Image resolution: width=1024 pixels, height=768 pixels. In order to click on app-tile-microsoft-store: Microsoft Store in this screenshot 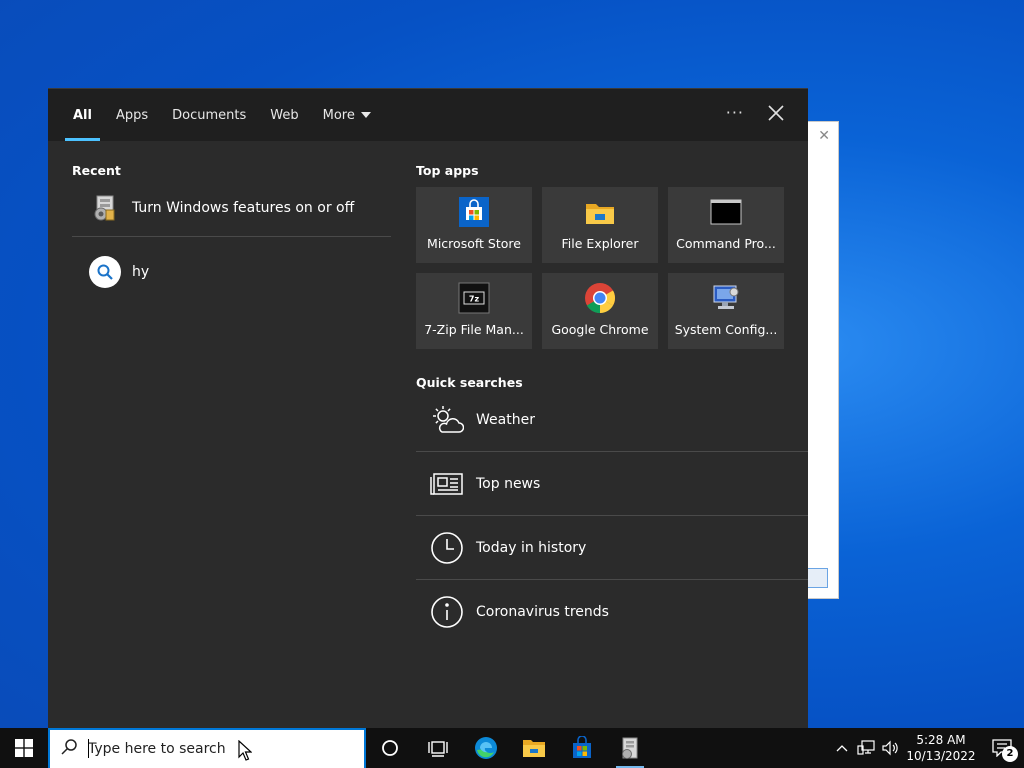, I will do `click(474, 225)`.